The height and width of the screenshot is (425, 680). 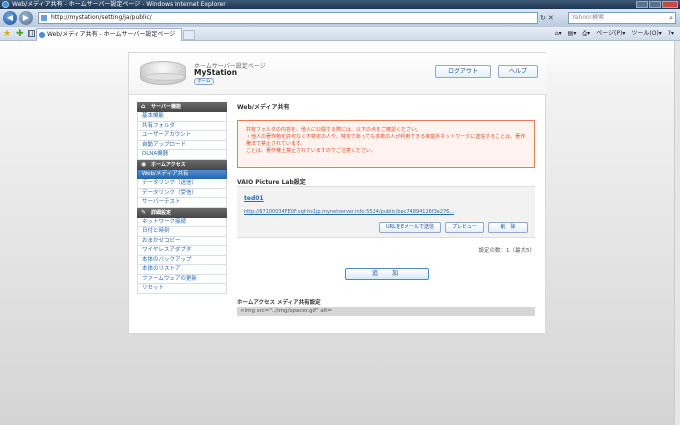 What do you see at coordinates (20, 34) in the screenshot?
I see `add-favorite-icon: ✚` at bounding box center [20, 34].